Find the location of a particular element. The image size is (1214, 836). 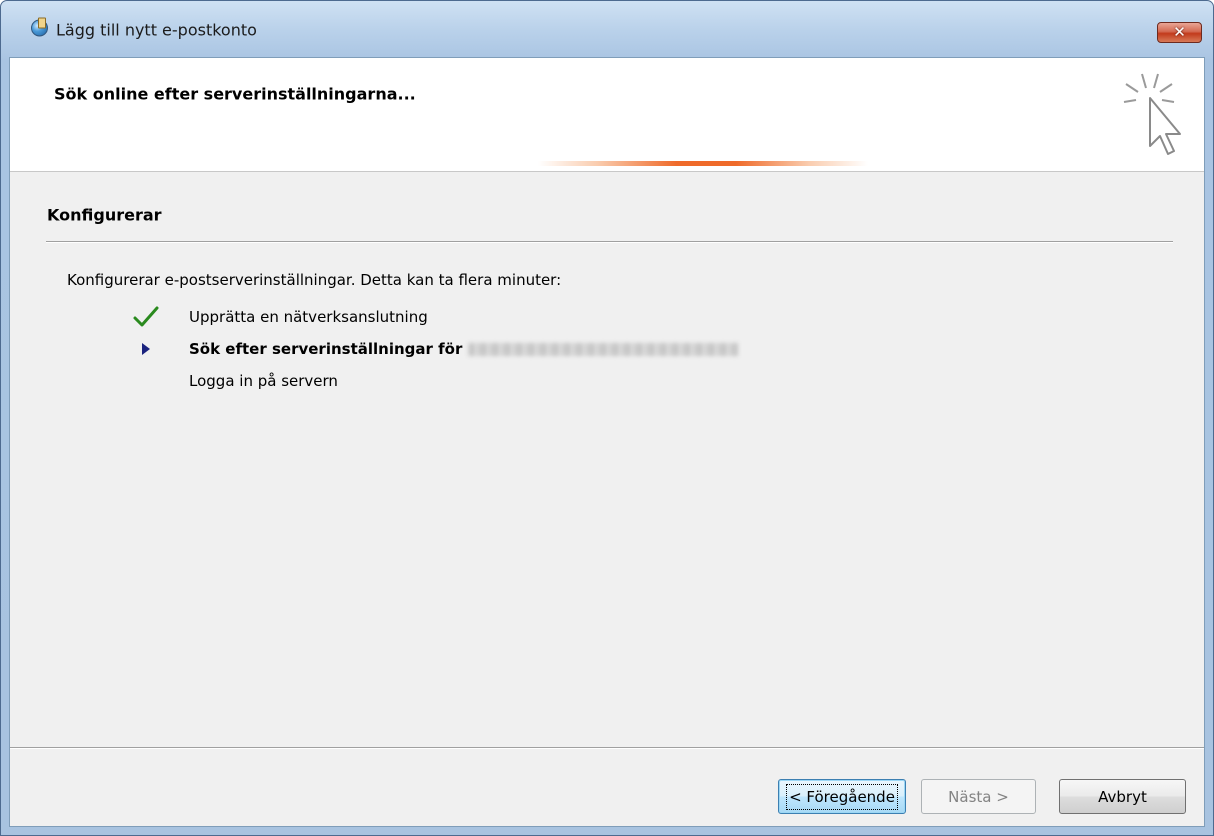

redacted-server-address is located at coordinates (603, 349).